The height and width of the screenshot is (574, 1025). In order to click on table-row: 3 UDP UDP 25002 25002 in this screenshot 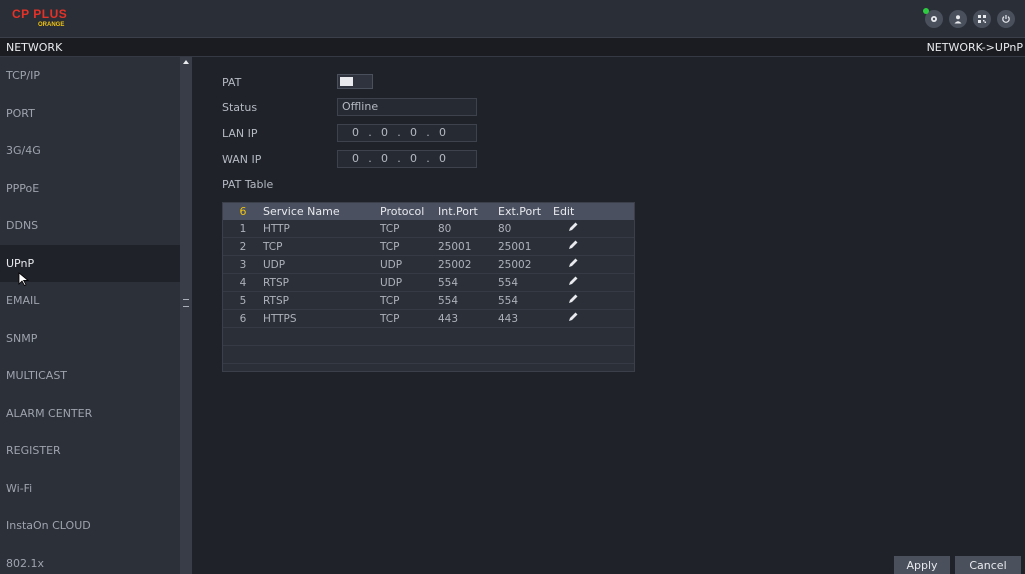, I will do `click(428, 265)`.